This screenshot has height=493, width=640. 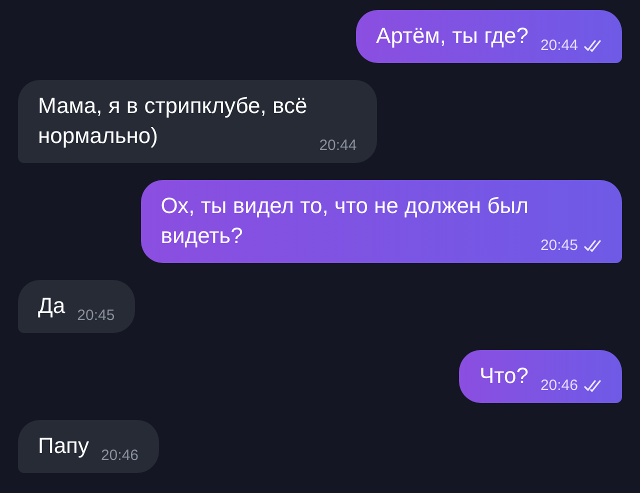 What do you see at coordinates (173, 121) in the screenshot?
I see `message-text: Мама, я в стрипклубе, всё нормально)` at bounding box center [173, 121].